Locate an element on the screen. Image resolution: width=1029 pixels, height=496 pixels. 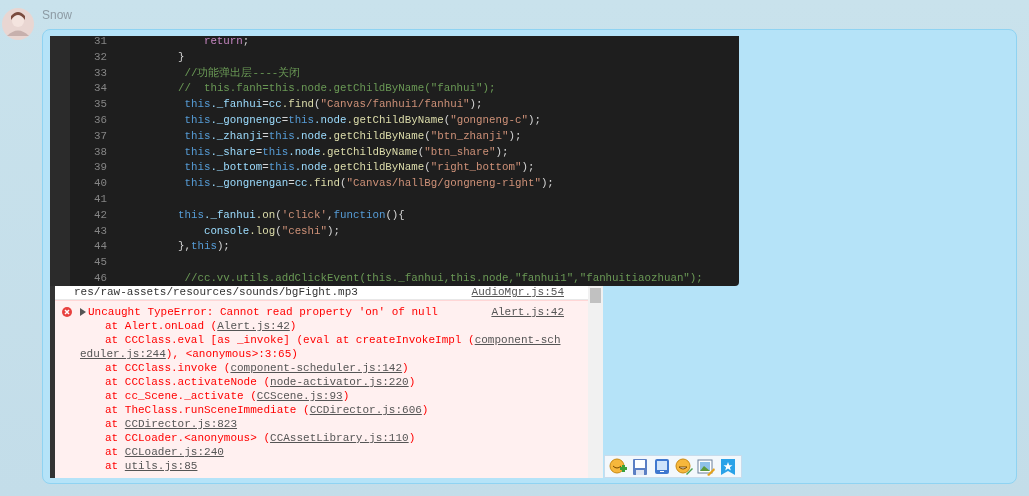
sender-name: Snow is located at coordinates (57, 15).